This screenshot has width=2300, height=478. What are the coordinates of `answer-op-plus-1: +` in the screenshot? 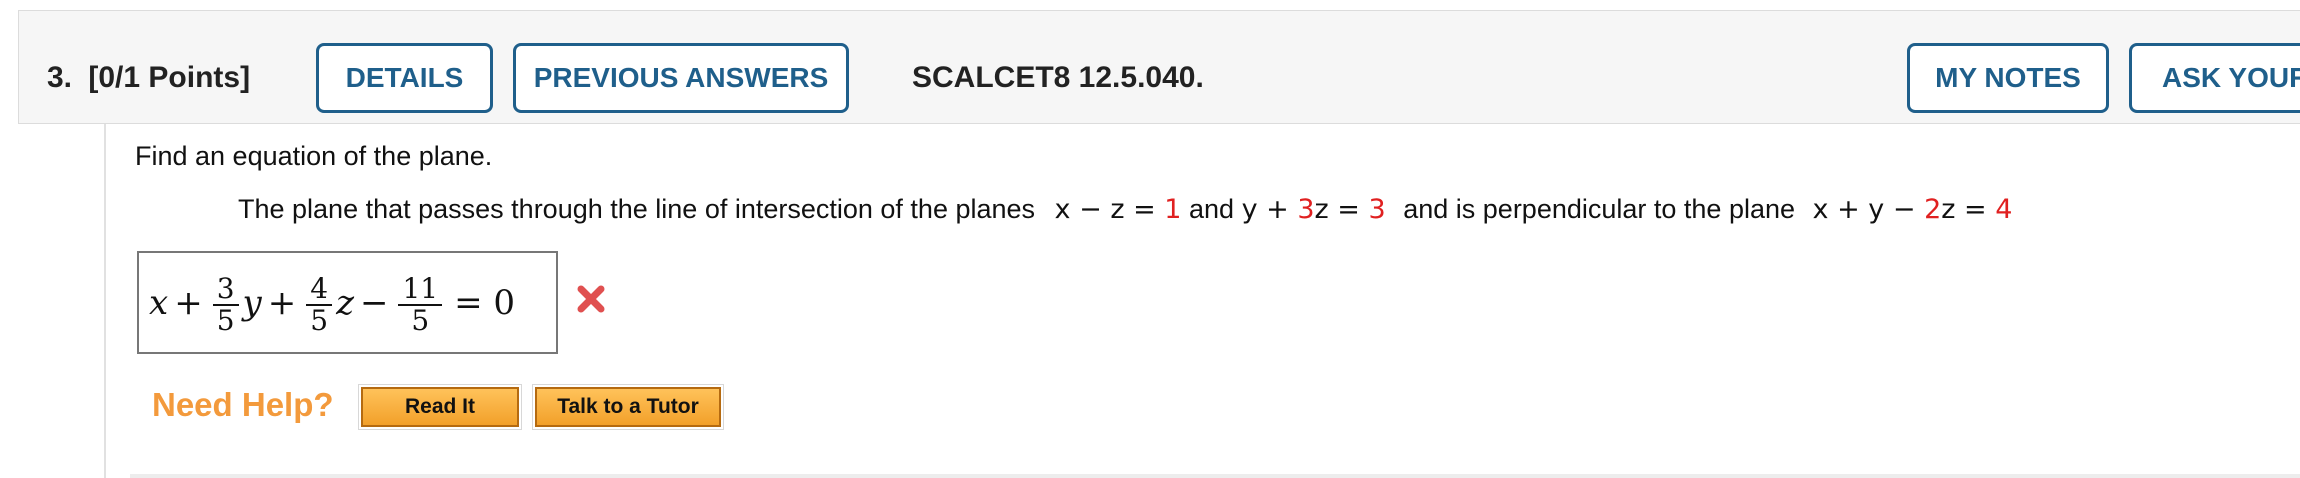 It's located at (188, 302).